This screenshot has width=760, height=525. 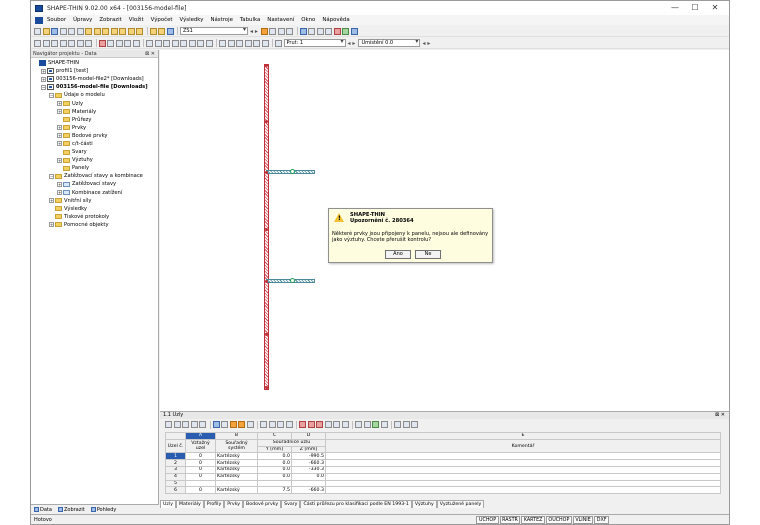 I want to click on cell-z: -330.3, so click(x=308, y=469).